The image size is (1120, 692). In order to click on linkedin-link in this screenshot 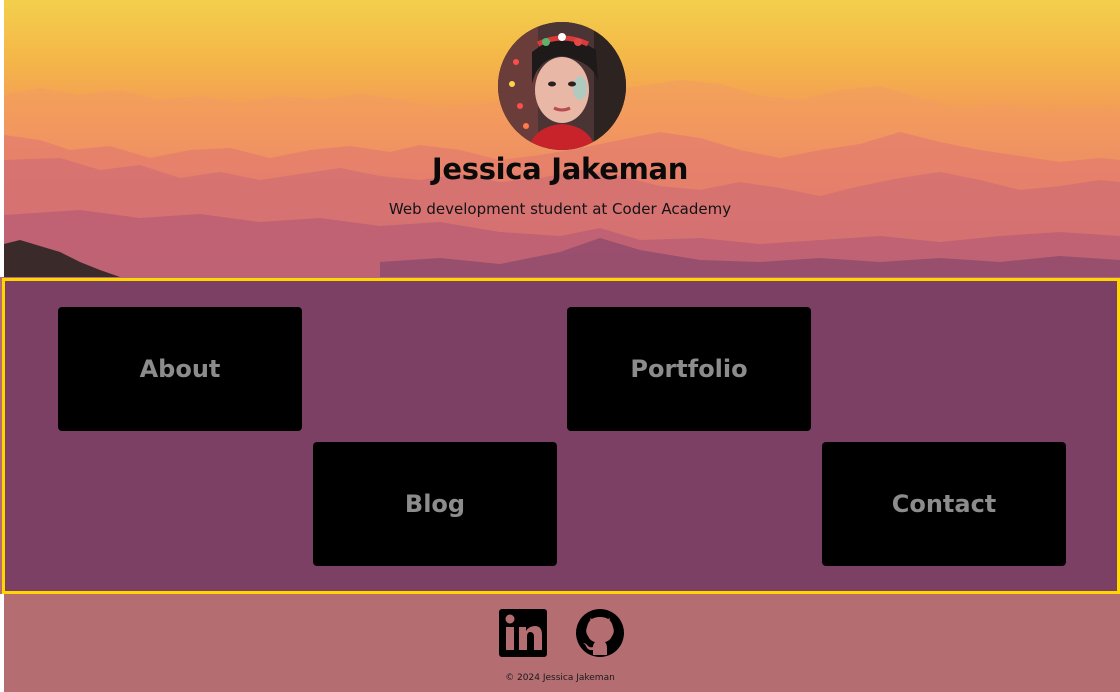, I will do `click(523, 633)`.